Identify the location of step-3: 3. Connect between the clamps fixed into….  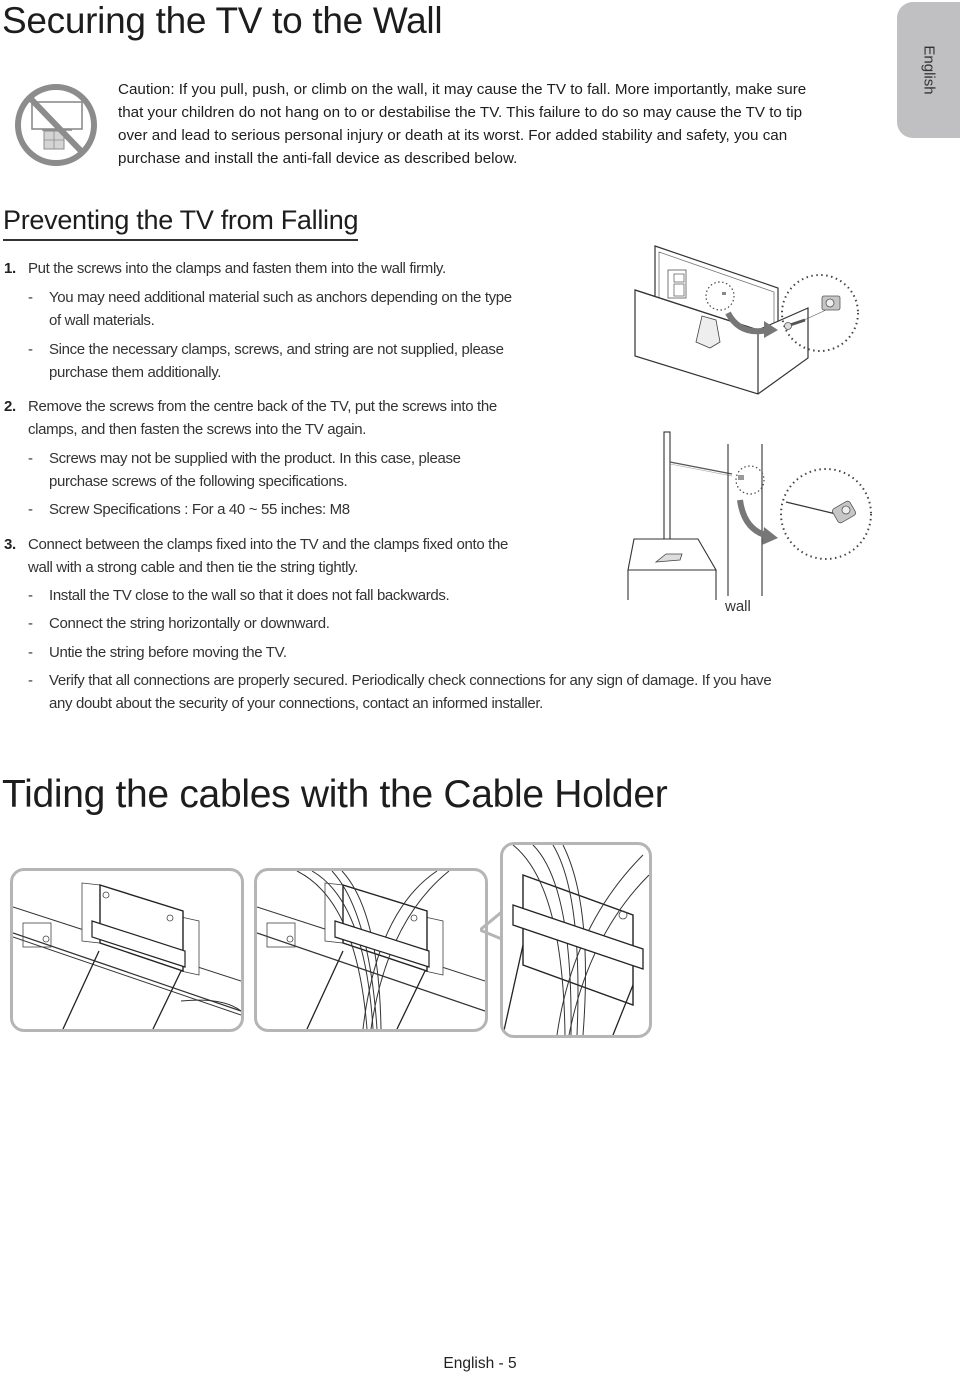
(304, 557).